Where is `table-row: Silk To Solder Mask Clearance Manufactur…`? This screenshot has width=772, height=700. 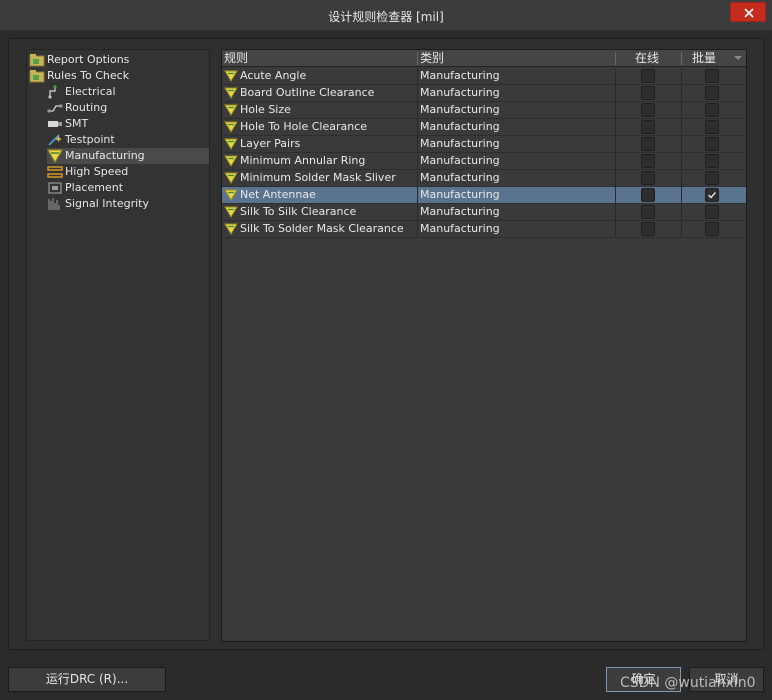 table-row: Silk To Solder Mask Clearance Manufactur… is located at coordinates (484, 229).